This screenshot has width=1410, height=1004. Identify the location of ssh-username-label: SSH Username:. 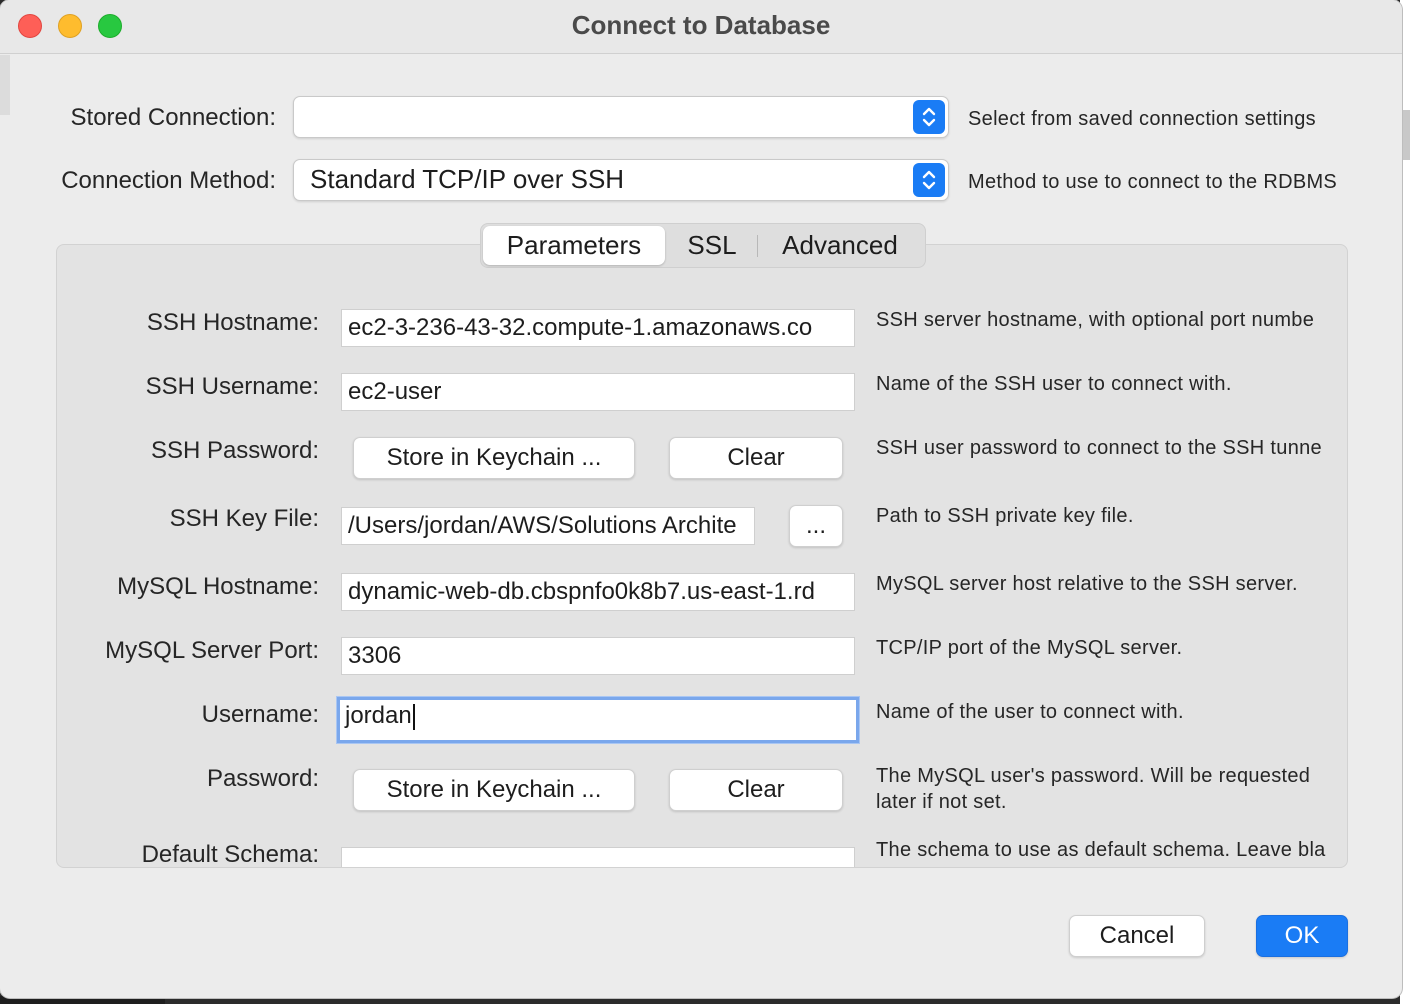
(232, 386).